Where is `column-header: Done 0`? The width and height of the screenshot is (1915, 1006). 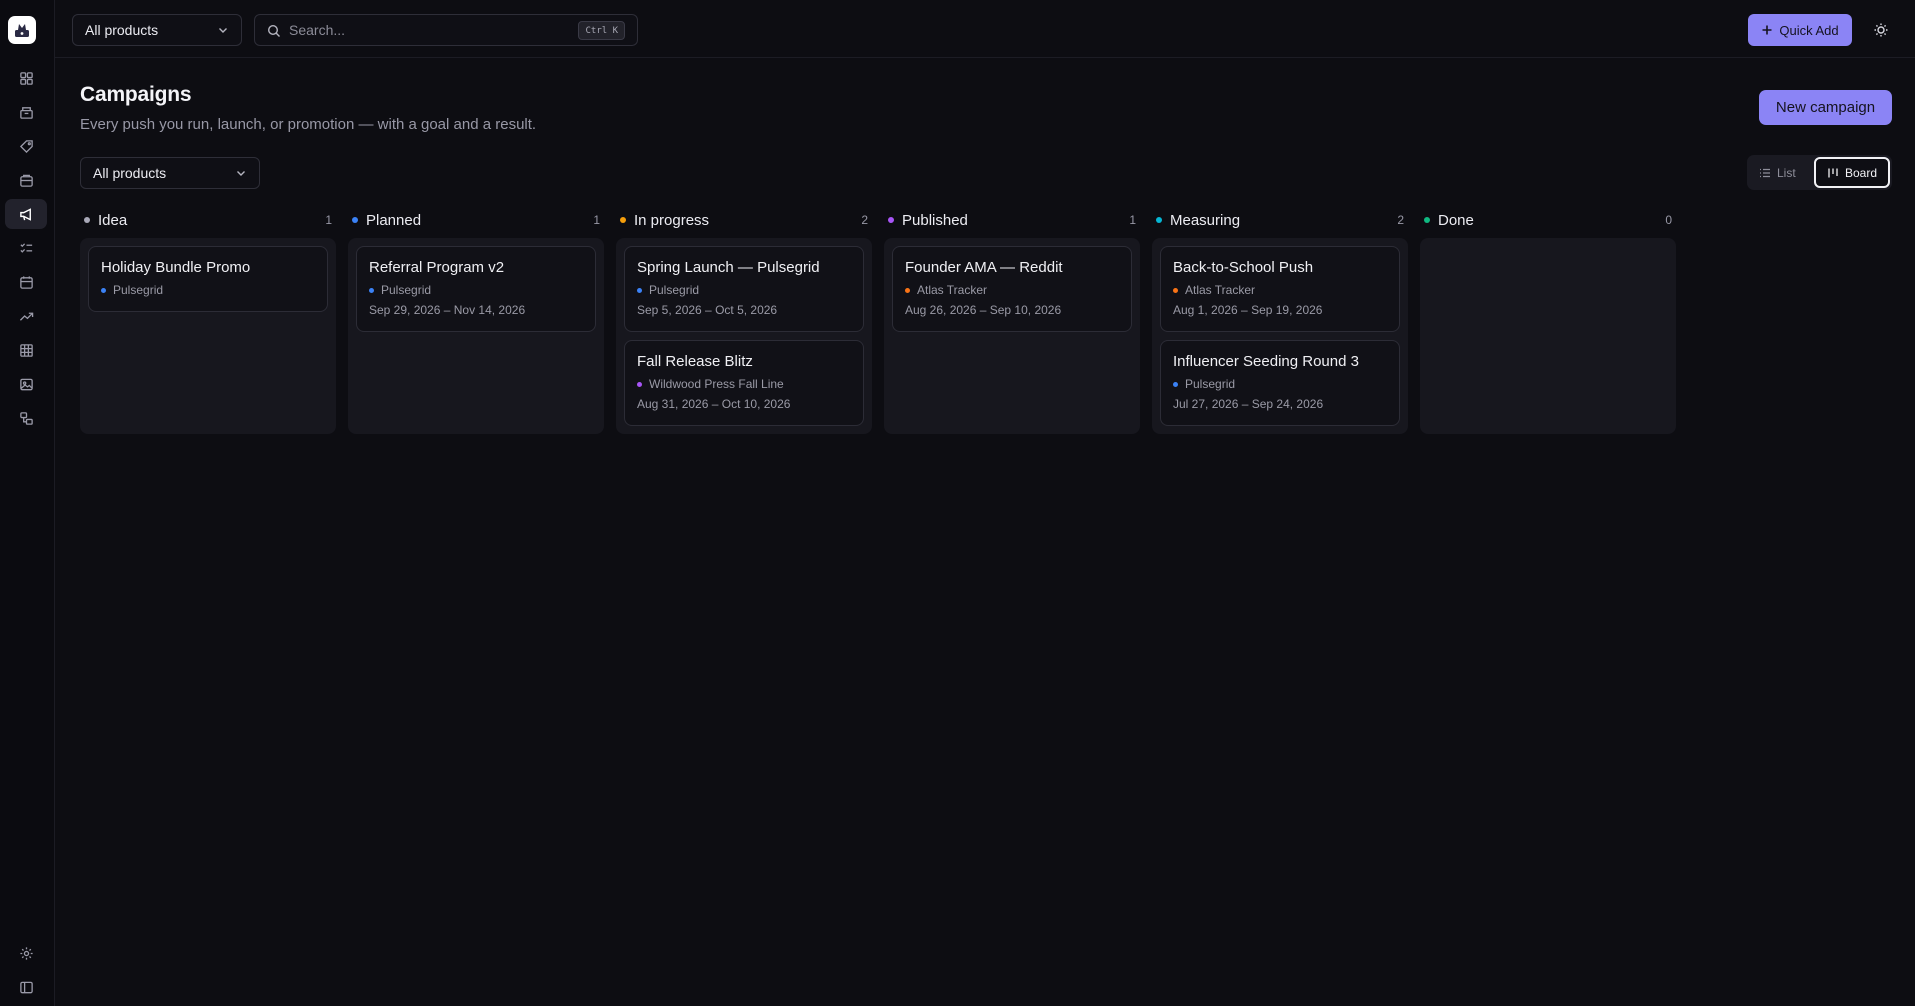 column-header: Done 0 is located at coordinates (1548, 220).